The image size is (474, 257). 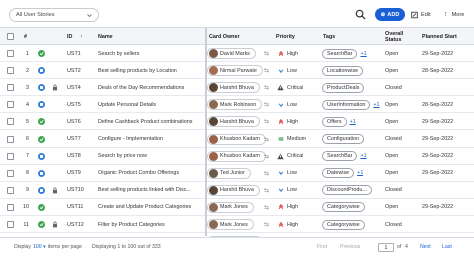 I want to click on card-owner-chip: Harshit Bhuva, so click(x=233, y=122).